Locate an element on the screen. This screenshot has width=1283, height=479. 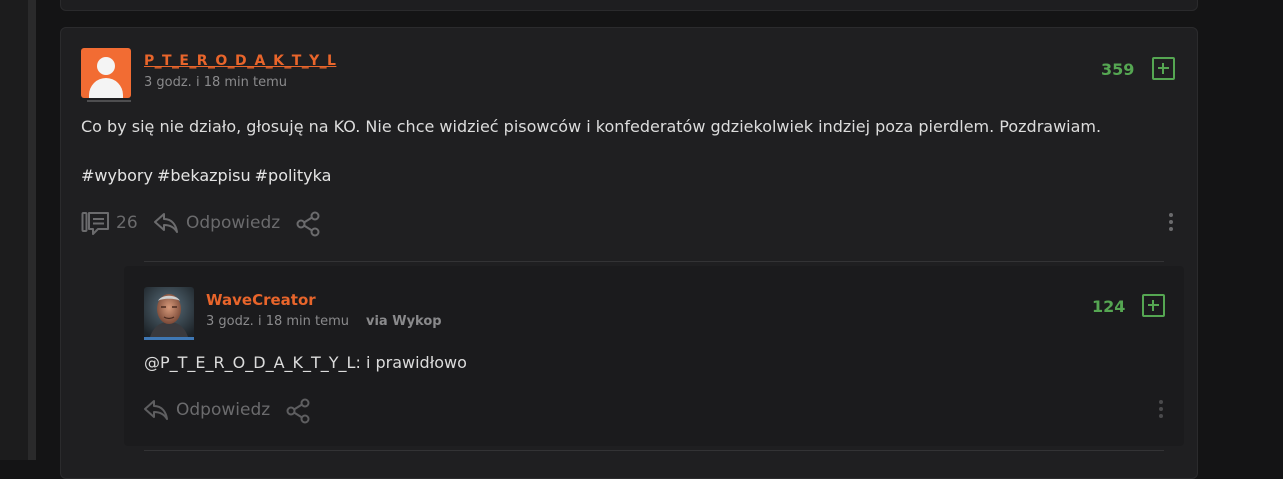
comment-count: 26 is located at coordinates (127, 223).